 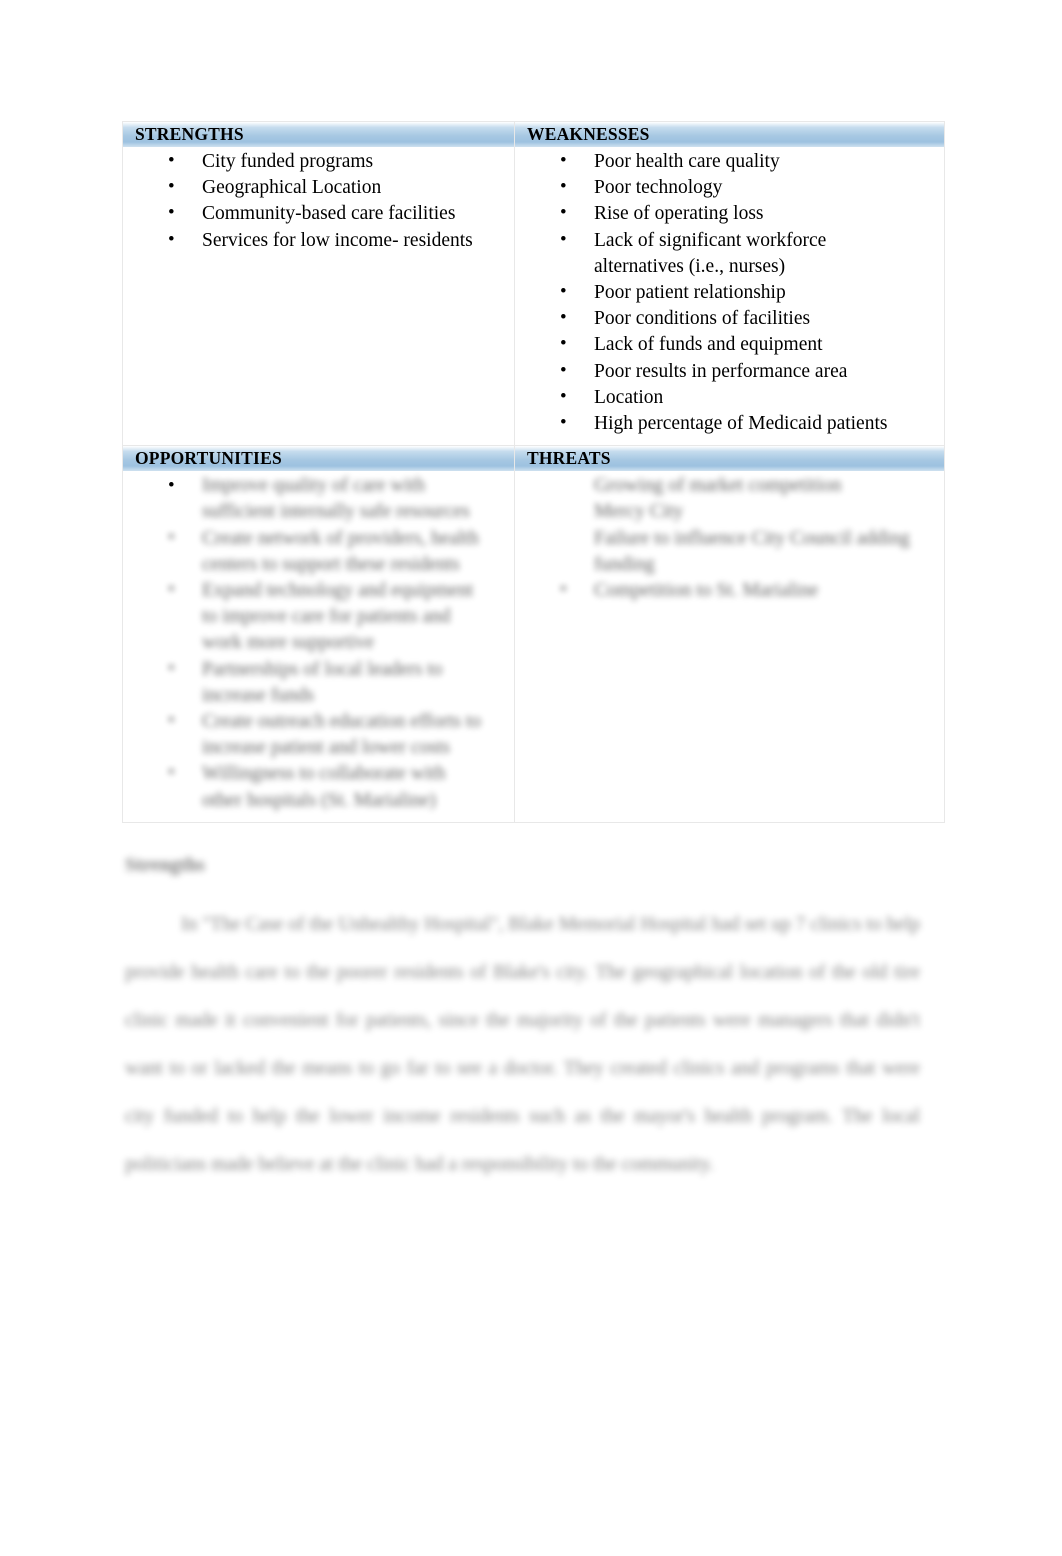 I want to click on list-item: City funded programs, so click(x=315, y=161).